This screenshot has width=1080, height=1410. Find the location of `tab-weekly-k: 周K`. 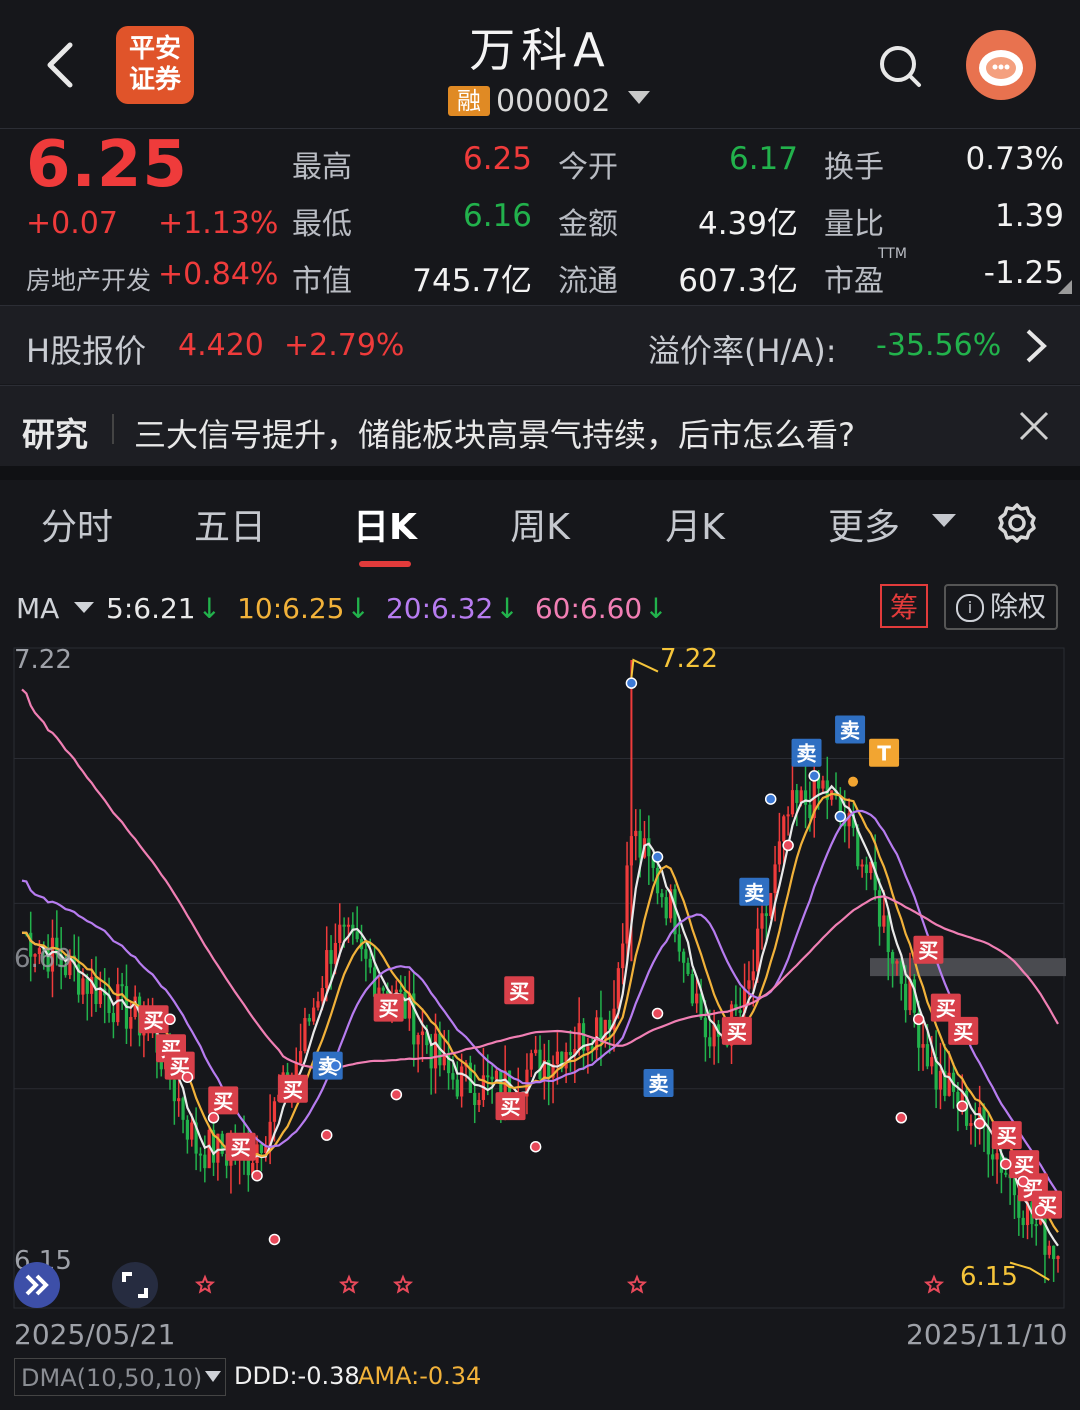

tab-weekly-k: 周K is located at coordinates (540, 524).